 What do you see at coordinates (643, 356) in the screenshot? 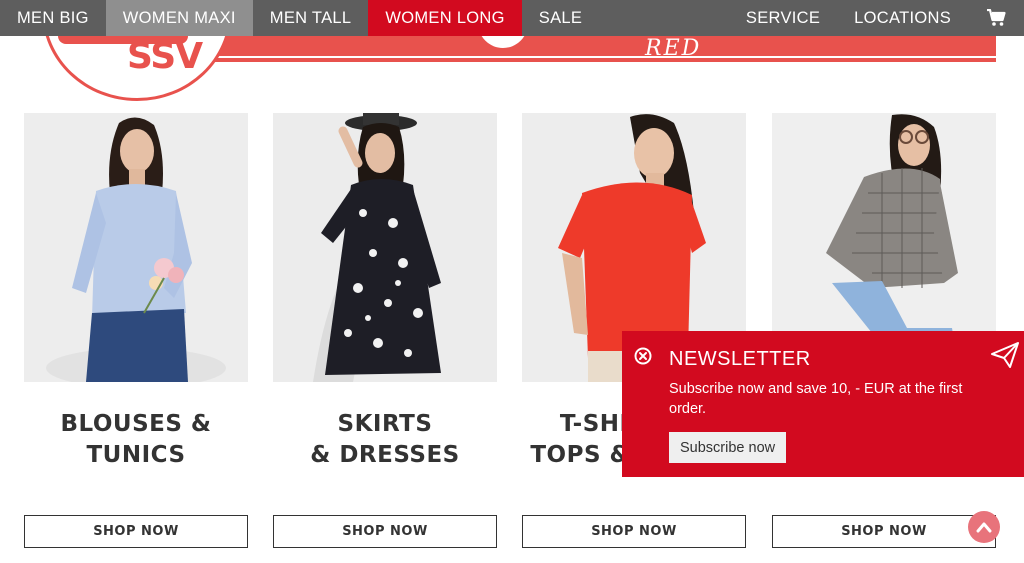
I see `close-icon` at bounding box center [643, 356].